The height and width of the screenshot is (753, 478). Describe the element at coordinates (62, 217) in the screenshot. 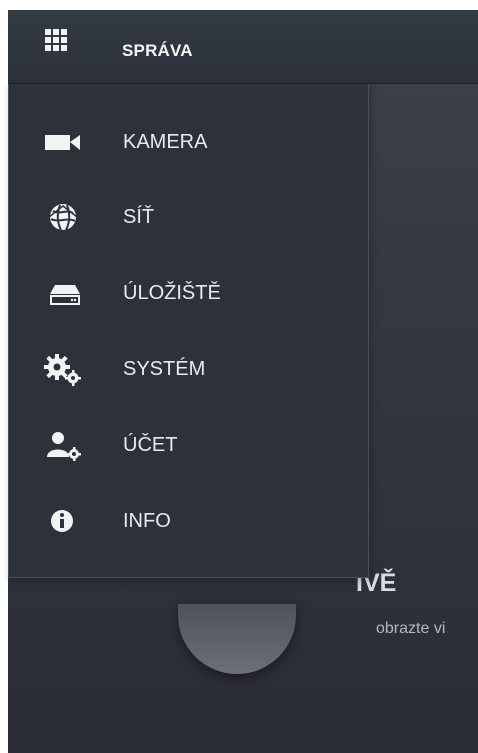

I see `network-globe-icon` at that location.